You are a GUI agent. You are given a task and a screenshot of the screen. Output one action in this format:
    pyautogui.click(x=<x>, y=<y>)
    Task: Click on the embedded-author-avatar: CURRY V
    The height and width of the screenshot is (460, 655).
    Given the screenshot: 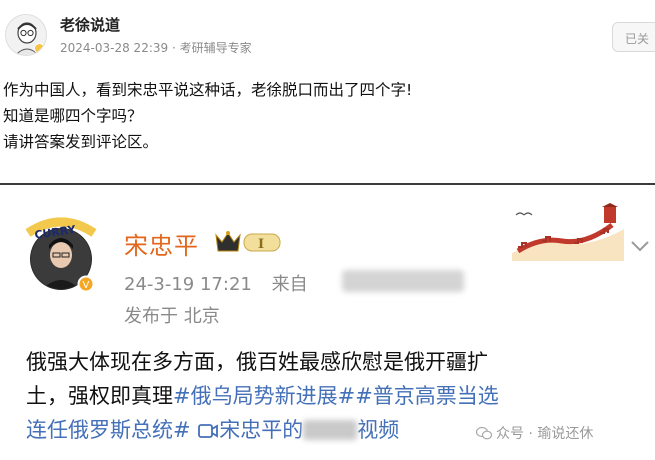 What is the action you would take?
    pyautogui.click(x=61, y=253)
    